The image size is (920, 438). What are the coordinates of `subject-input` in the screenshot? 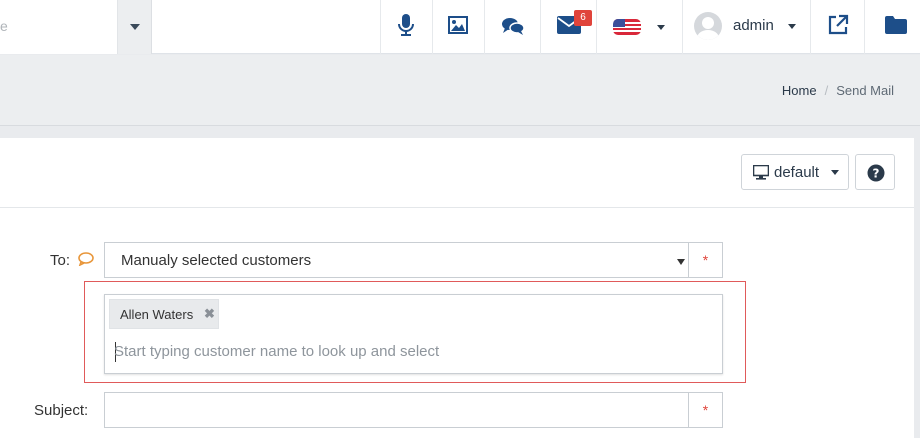 It's located at (396, 410).